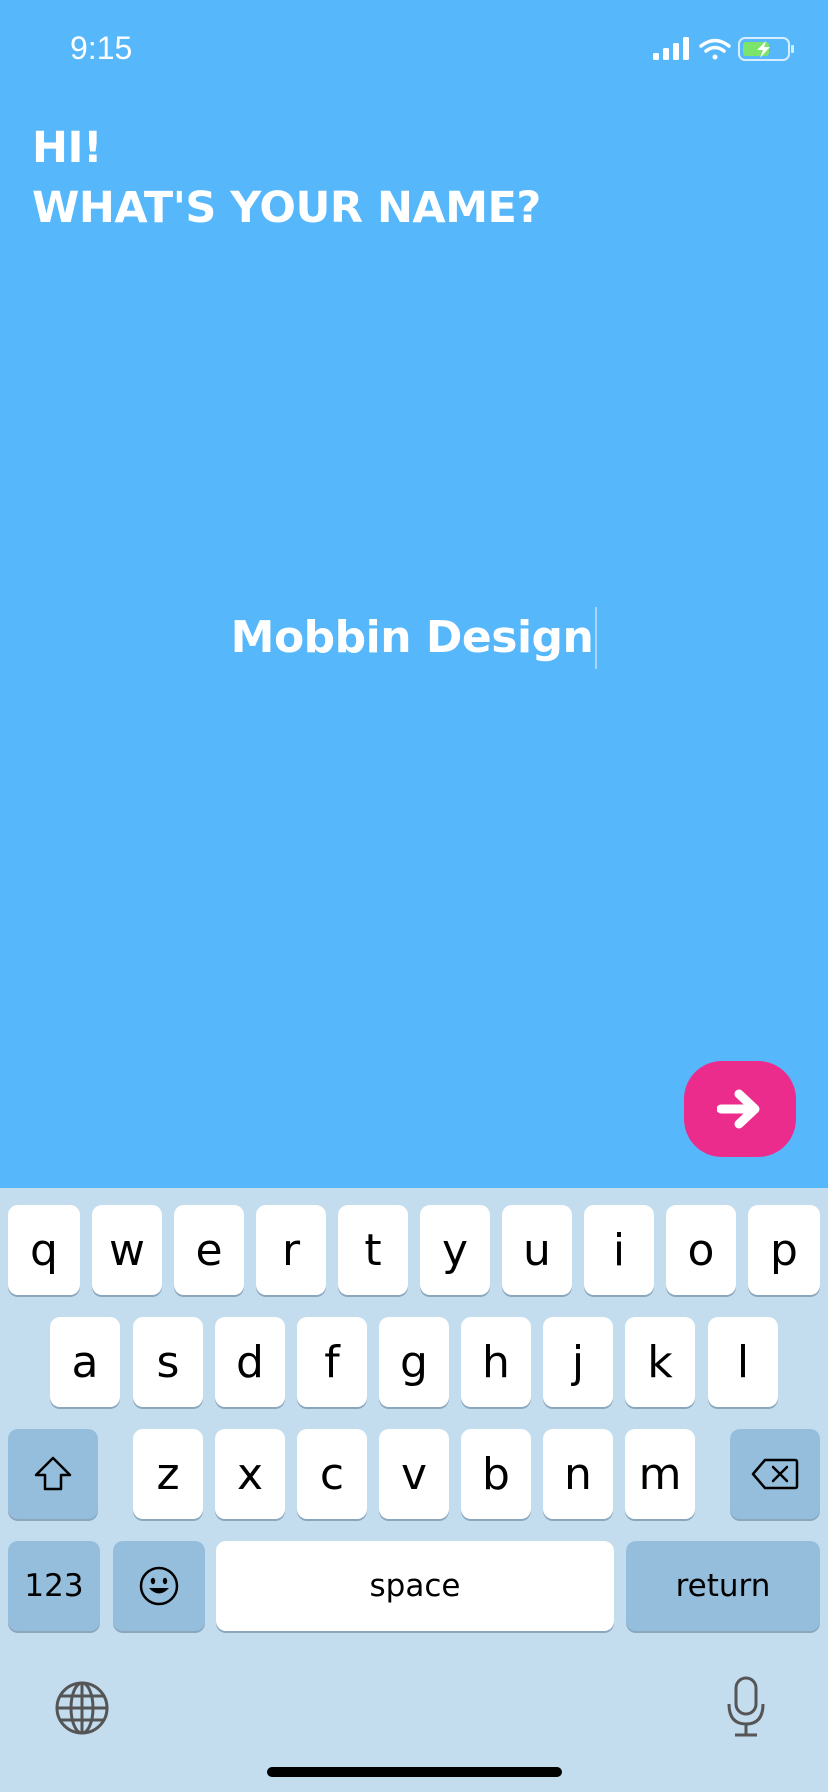 The width and height of the screenshot is (828, 1792). I want to click on arrow-right-icon, so click(738, 1109).